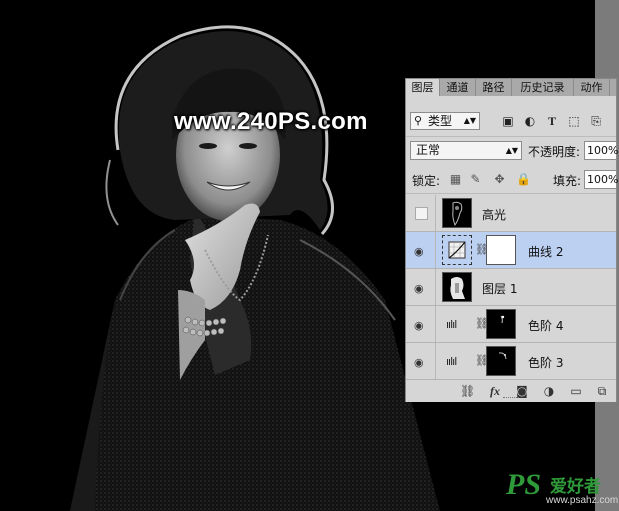 The width and height of the screenshot is (619, 511). Describe the element at coordinates (523, 179) in the screenshot. I see `lock-all-icon: 🔒` at that location.